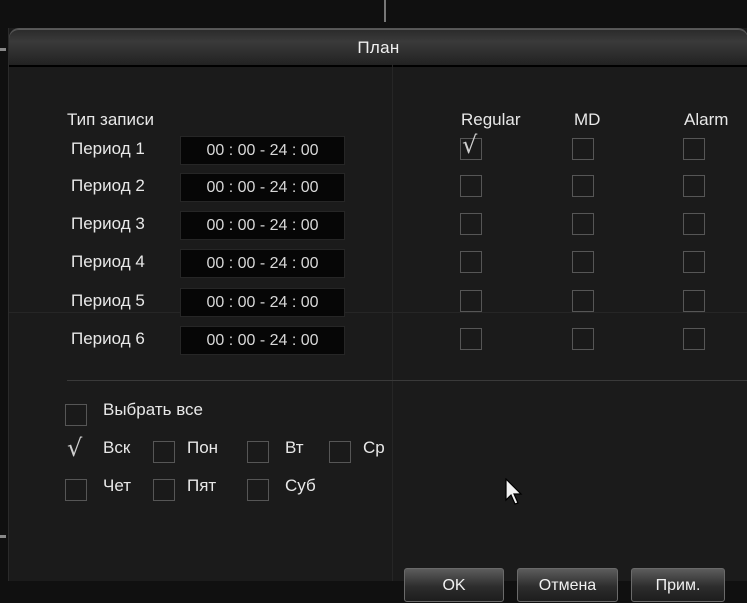  I want to click on day-label: Вск, so click(117, 447).